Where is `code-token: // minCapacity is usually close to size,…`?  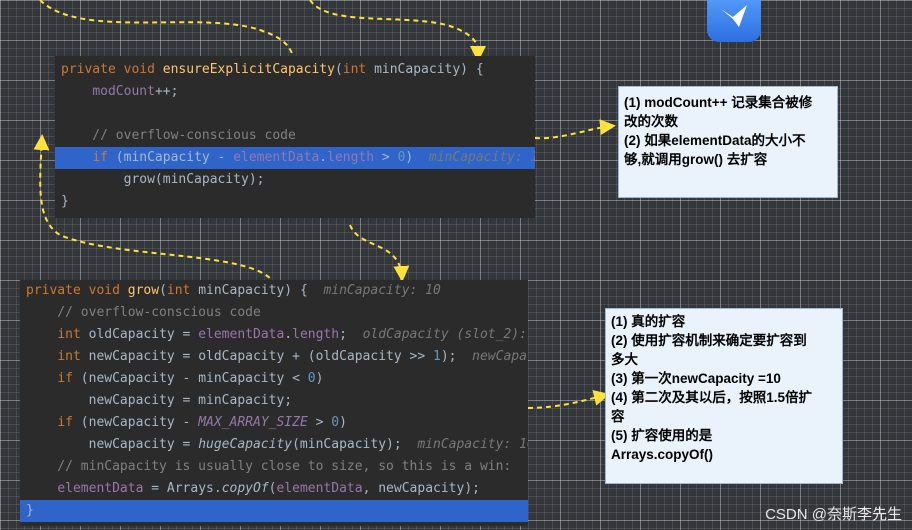 code-token: // minCapacity is usually close to size,… is located at coordinates (269, 466).